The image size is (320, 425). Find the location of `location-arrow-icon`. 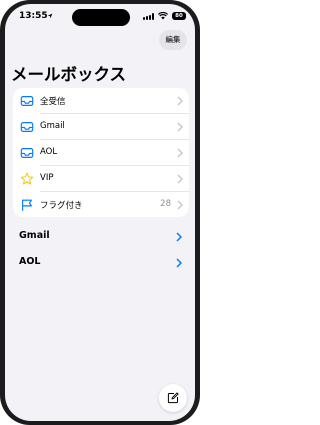

location-arrow-icon is located at coordinates (50, 16).